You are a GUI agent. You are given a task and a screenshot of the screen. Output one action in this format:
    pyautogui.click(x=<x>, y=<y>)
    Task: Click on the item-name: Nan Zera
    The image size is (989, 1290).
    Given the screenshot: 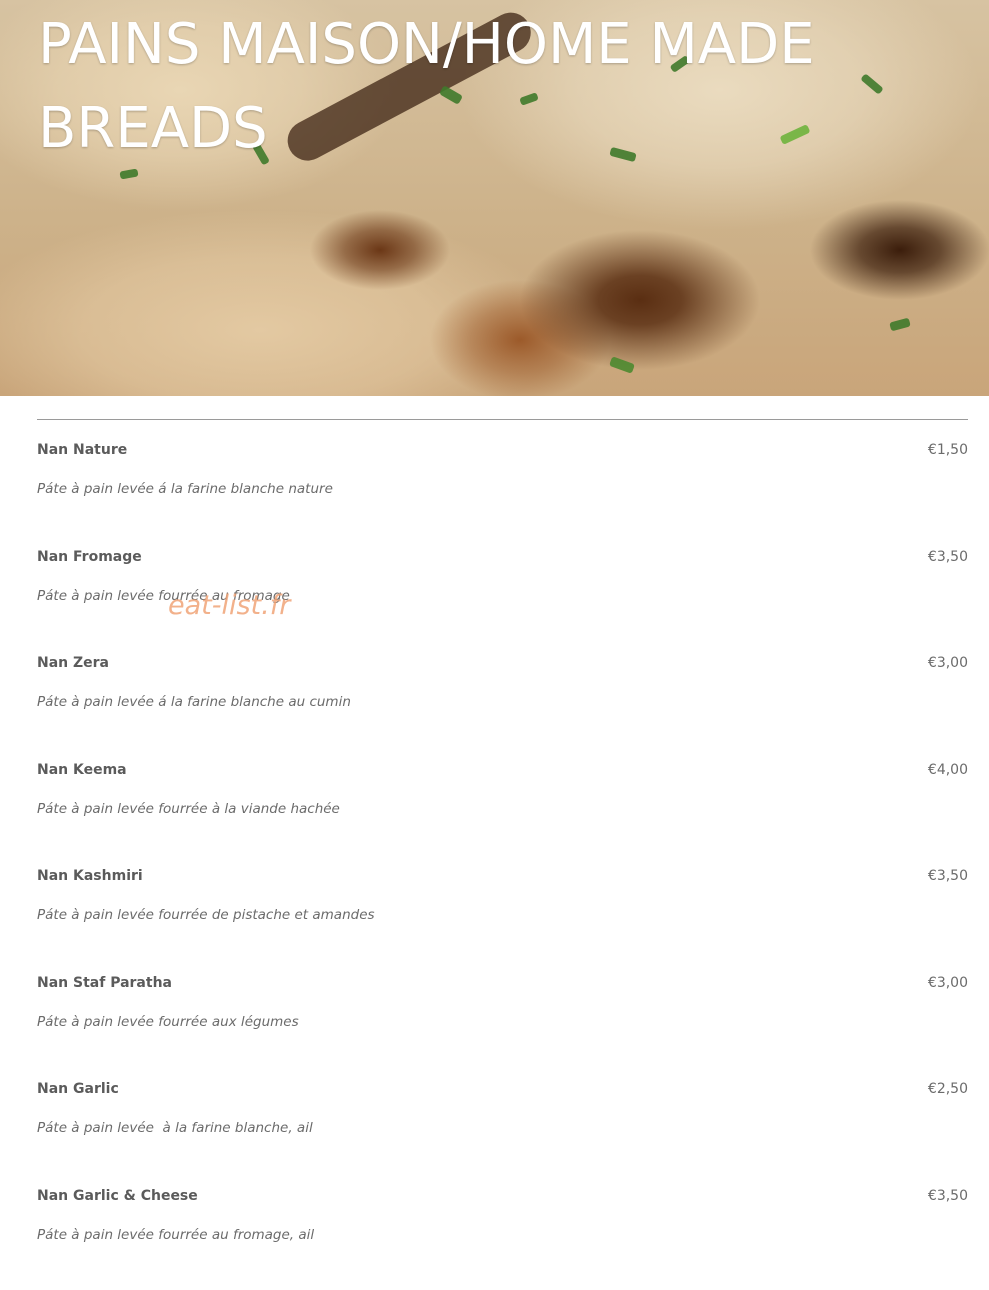 What is the action you would take?
    pyautogui.click(x=73, y=663)
    